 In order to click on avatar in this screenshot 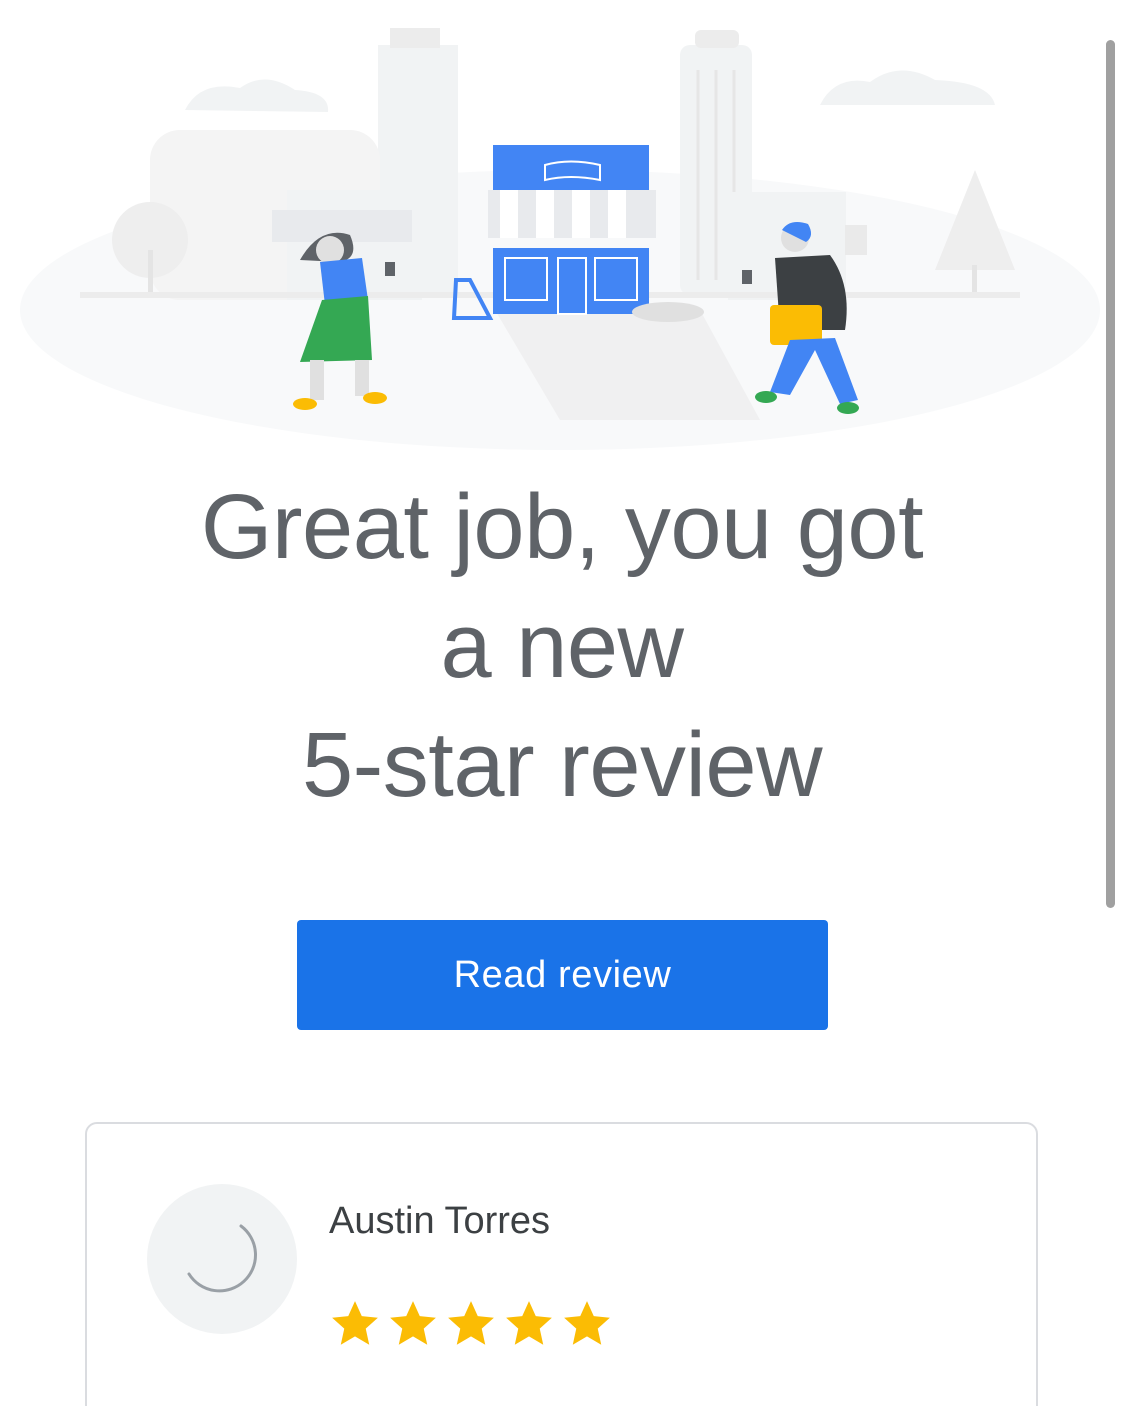, I will do `click(222, 1259)`.